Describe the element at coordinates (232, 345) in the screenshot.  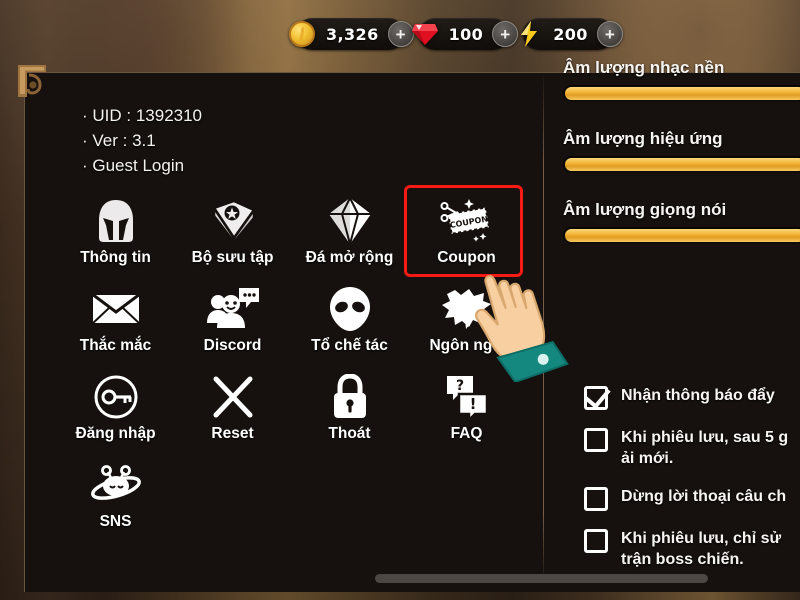
I see `menu-label: Discord` at that location.